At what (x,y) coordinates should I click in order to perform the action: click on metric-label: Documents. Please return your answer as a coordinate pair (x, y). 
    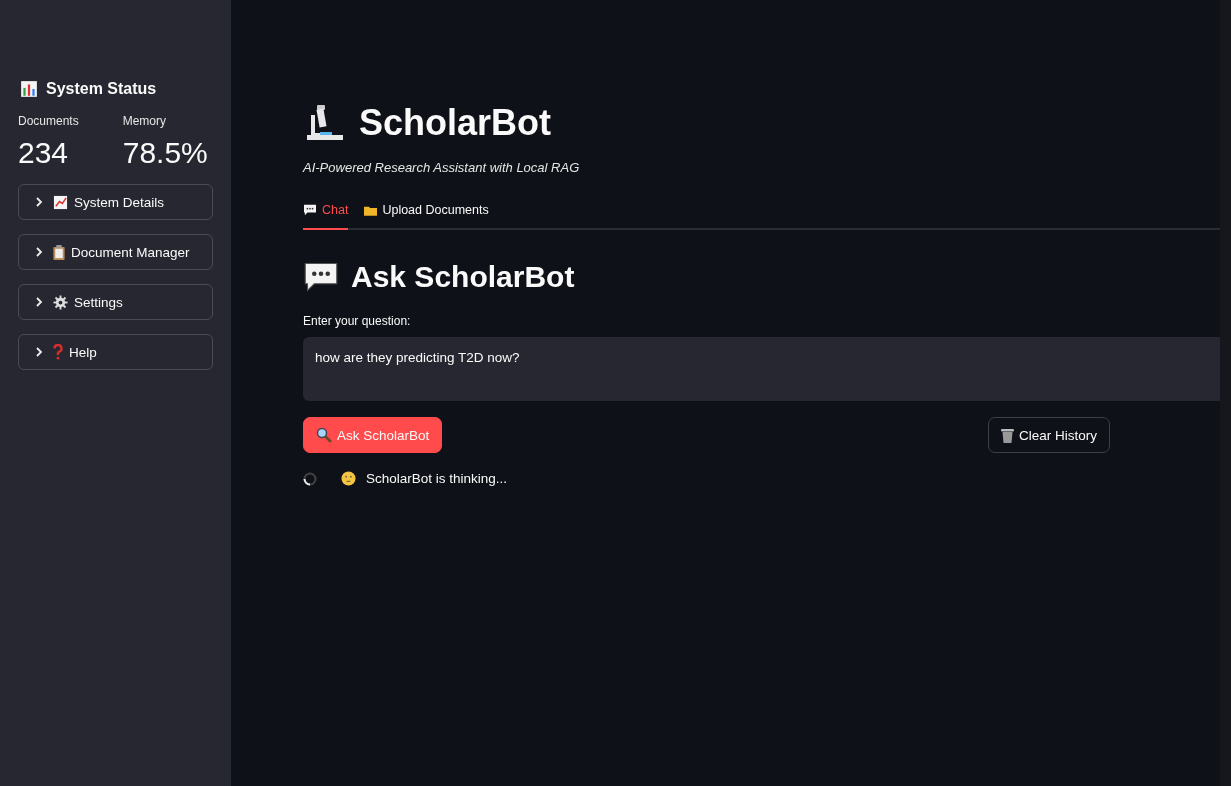
    Looking at the image, I should click on (48, 121).